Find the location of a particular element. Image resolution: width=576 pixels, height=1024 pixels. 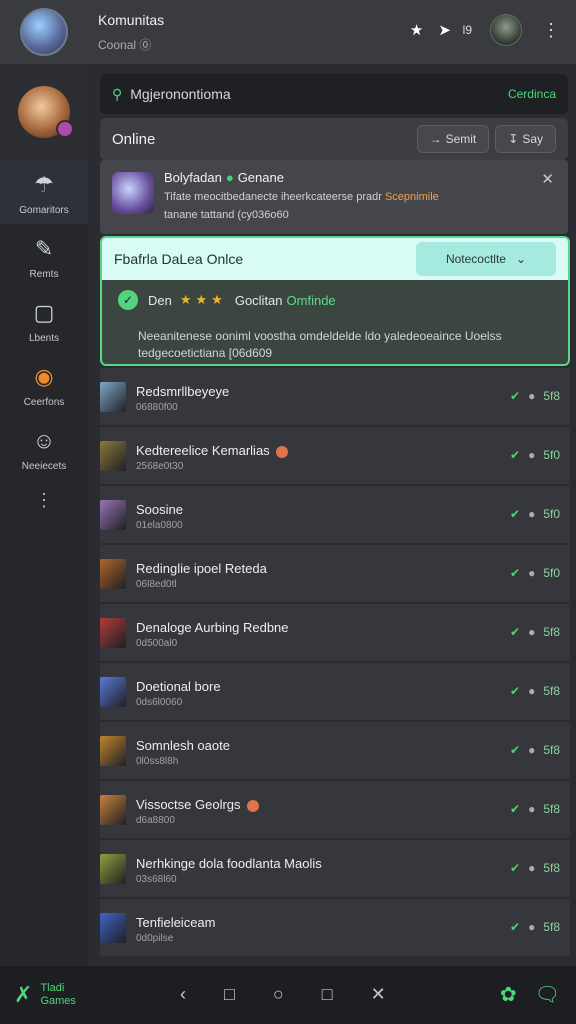

member-name: Redsmrllbeyeye is located at coordinates (182, 391).